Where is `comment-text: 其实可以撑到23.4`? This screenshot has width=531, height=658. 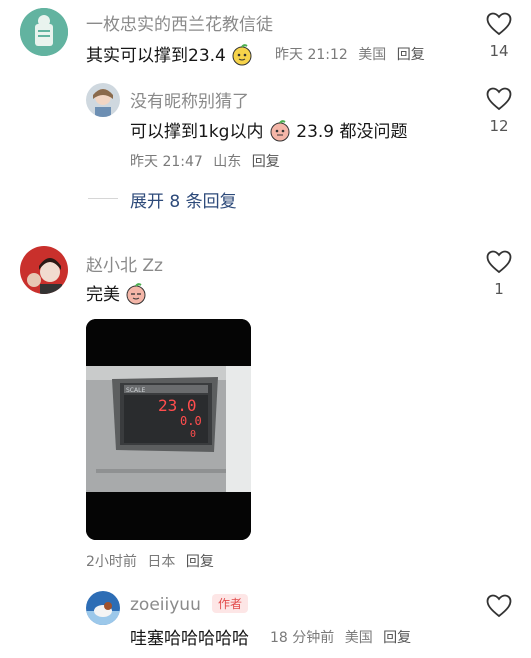
comment-text: 其实可以撑到23.4 is located at coordinates (169, 56).